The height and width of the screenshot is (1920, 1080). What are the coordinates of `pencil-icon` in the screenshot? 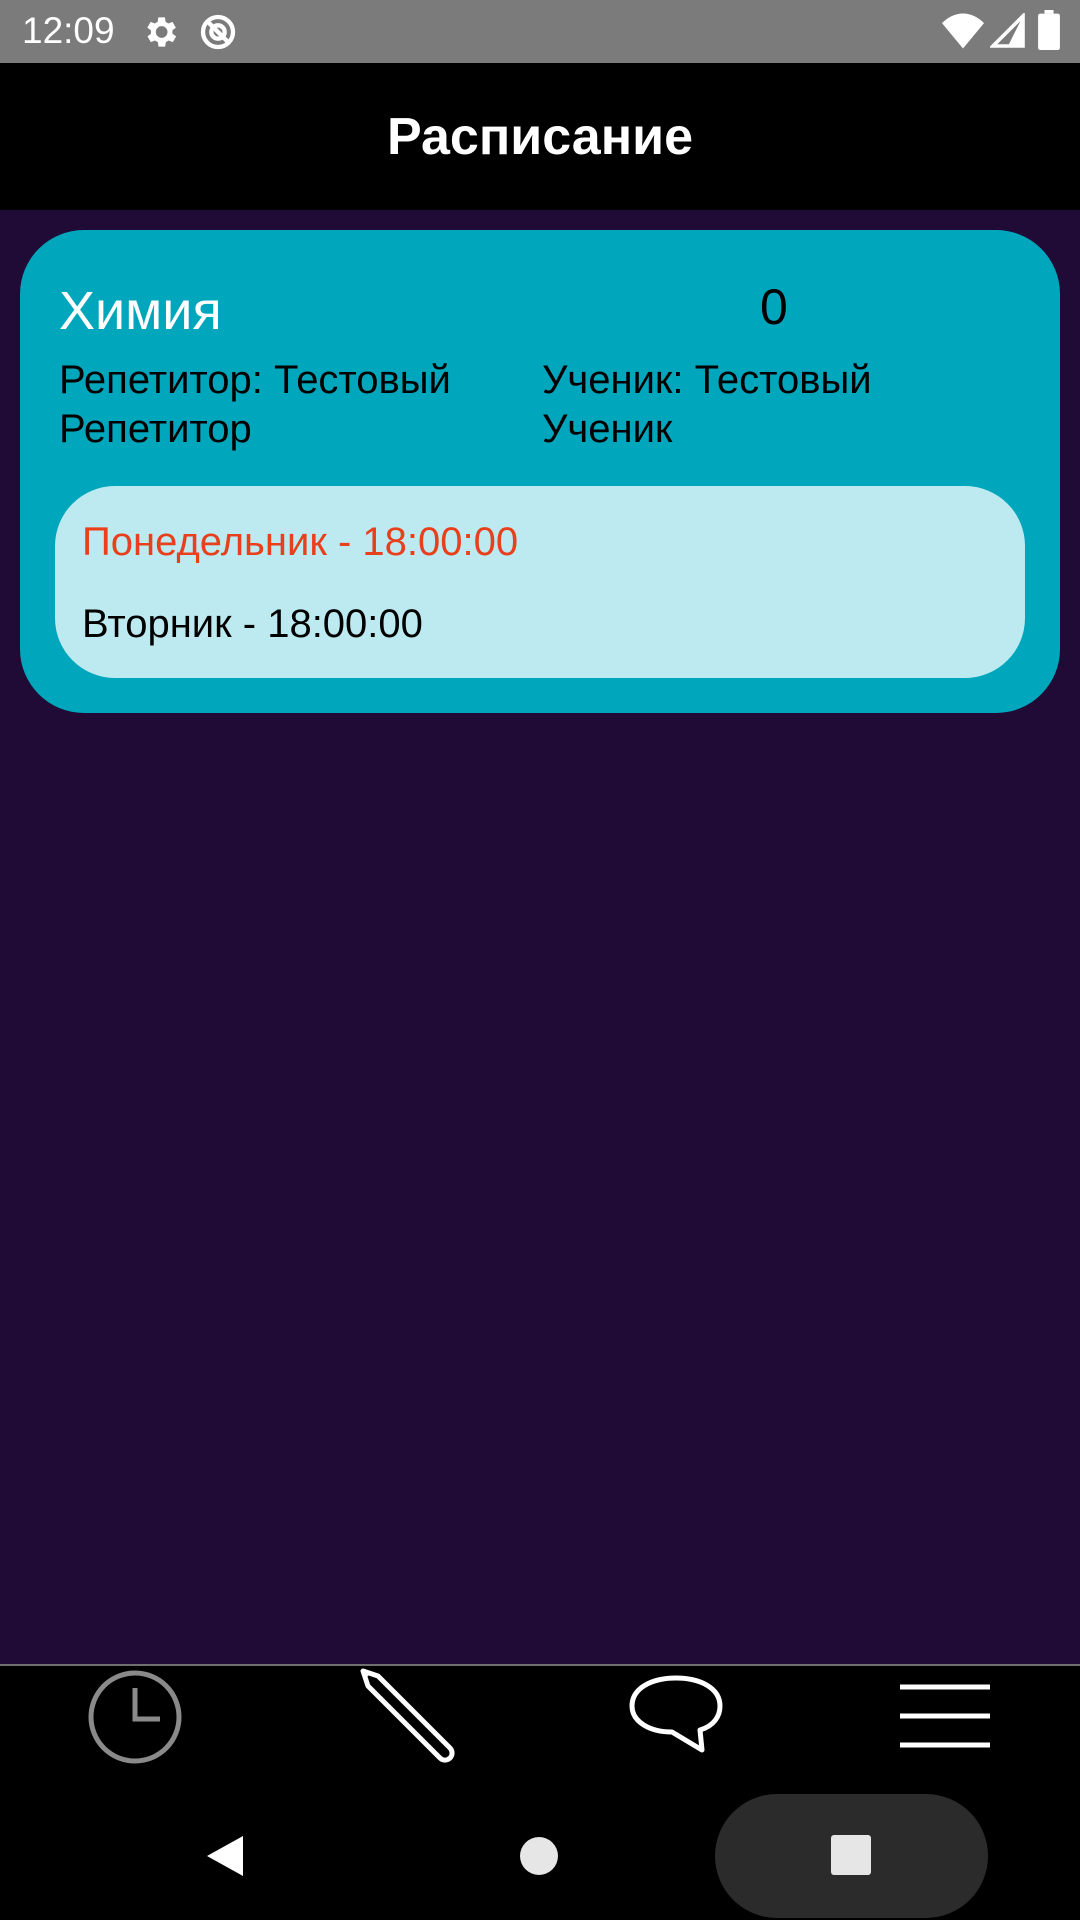 It's located at (407, 1715).